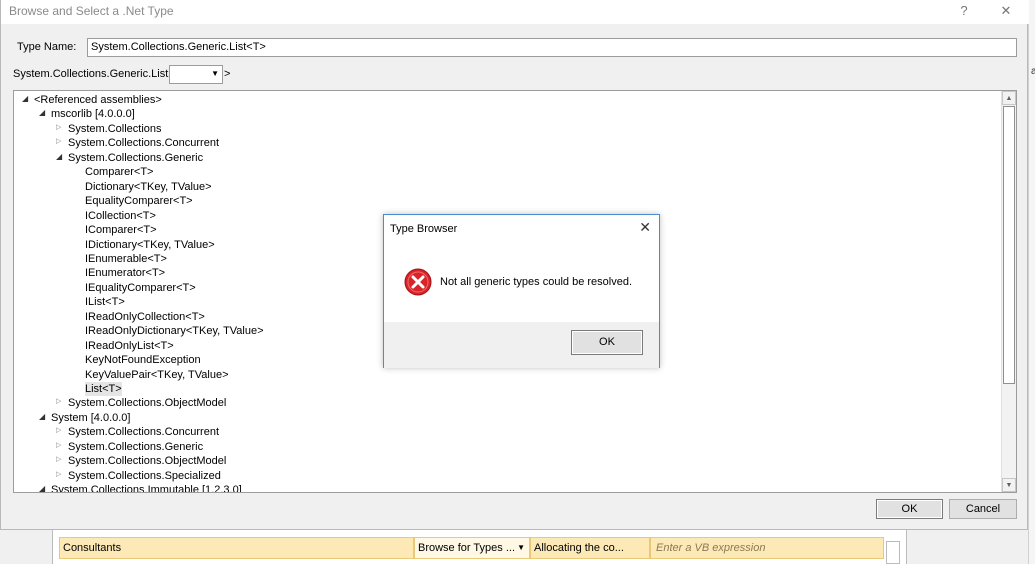  What do you see at coordinates (91, 417) in the screenshot?
I see `tree-item-label: System [4.0.0.0]` at bounding box center [91, 417].